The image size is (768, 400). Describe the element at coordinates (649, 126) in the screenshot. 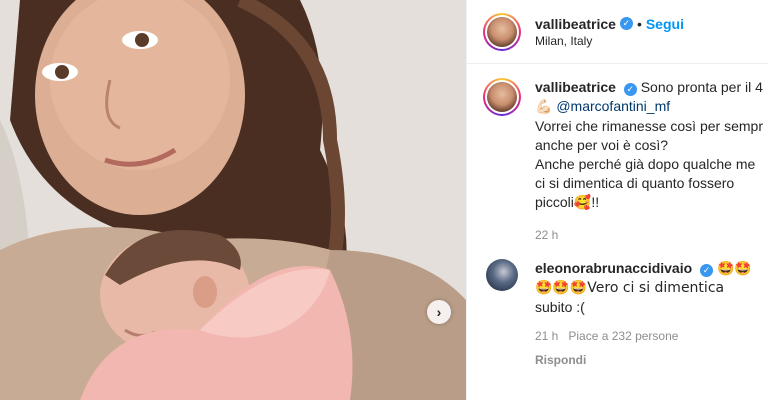

I see `caption-line: Vorrei che rimanesse così per sempr` at that location.